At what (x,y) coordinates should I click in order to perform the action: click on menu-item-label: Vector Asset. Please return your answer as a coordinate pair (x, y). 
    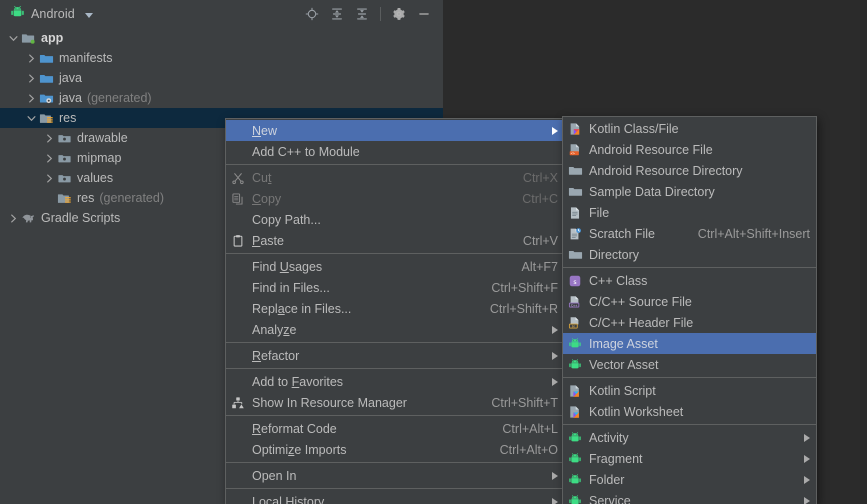
    Looking at the image, I should click on (624, 364).